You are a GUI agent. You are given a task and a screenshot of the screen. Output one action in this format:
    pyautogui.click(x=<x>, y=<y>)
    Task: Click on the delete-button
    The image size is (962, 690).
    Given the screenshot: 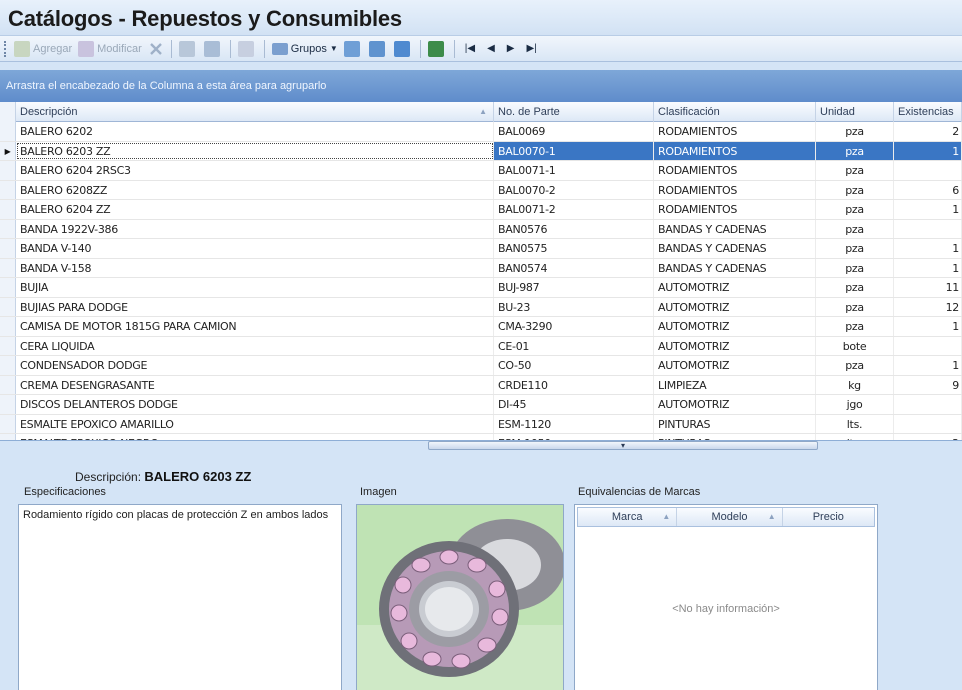 What is the action you would take?
    pyautogui.click(x=156, y=49)
    